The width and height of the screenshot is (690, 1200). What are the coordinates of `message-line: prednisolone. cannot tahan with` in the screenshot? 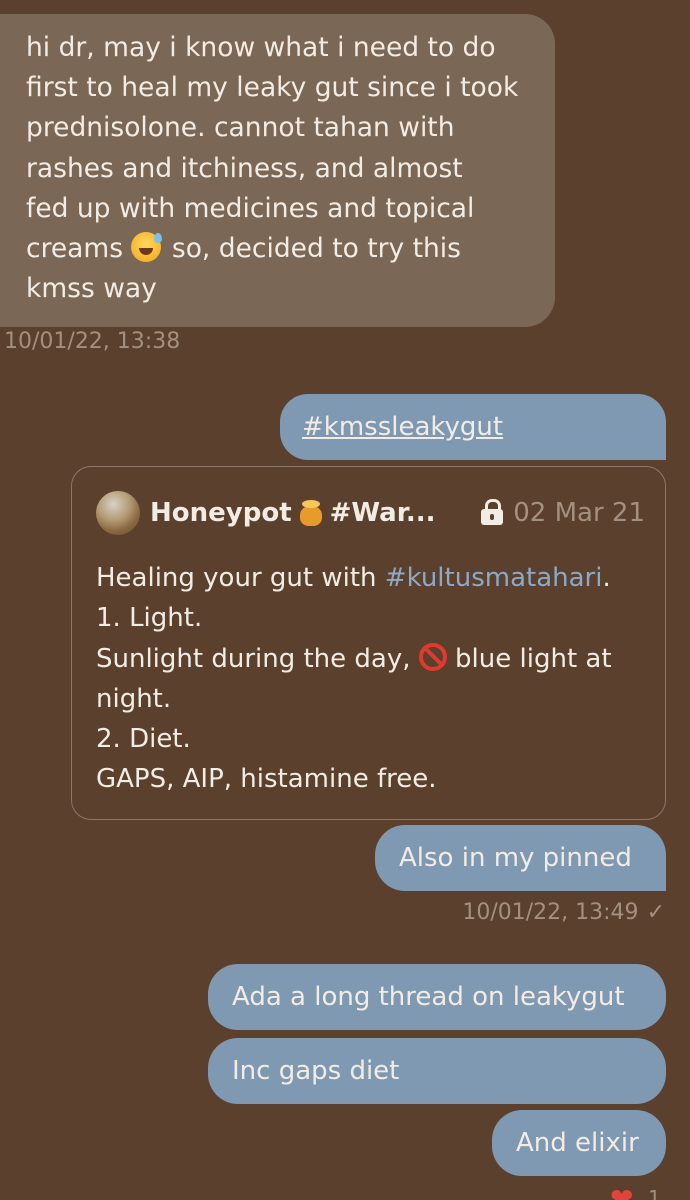 It's located at (240, 128).